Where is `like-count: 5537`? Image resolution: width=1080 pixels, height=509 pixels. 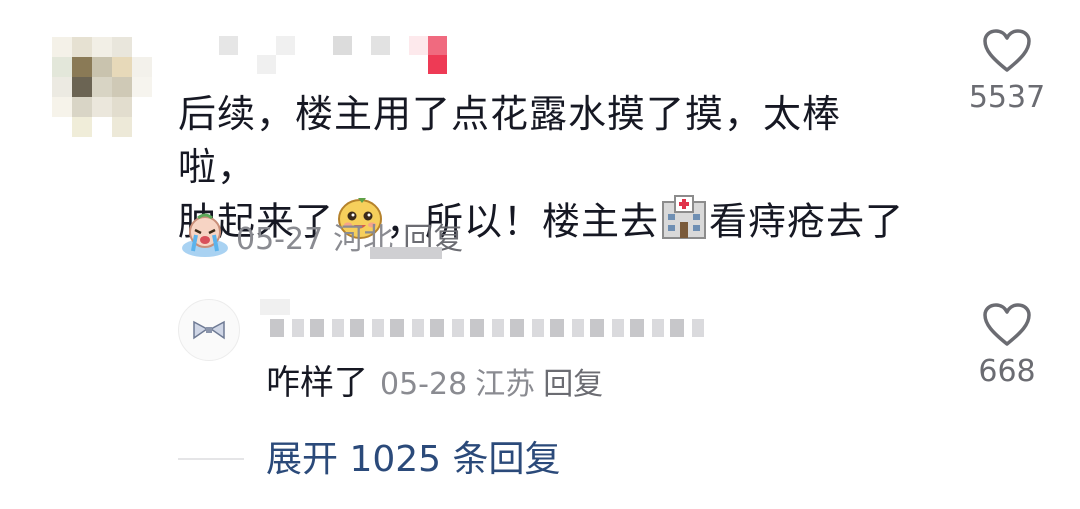
like-count: 5537 is located at coordinates (1007, 97).